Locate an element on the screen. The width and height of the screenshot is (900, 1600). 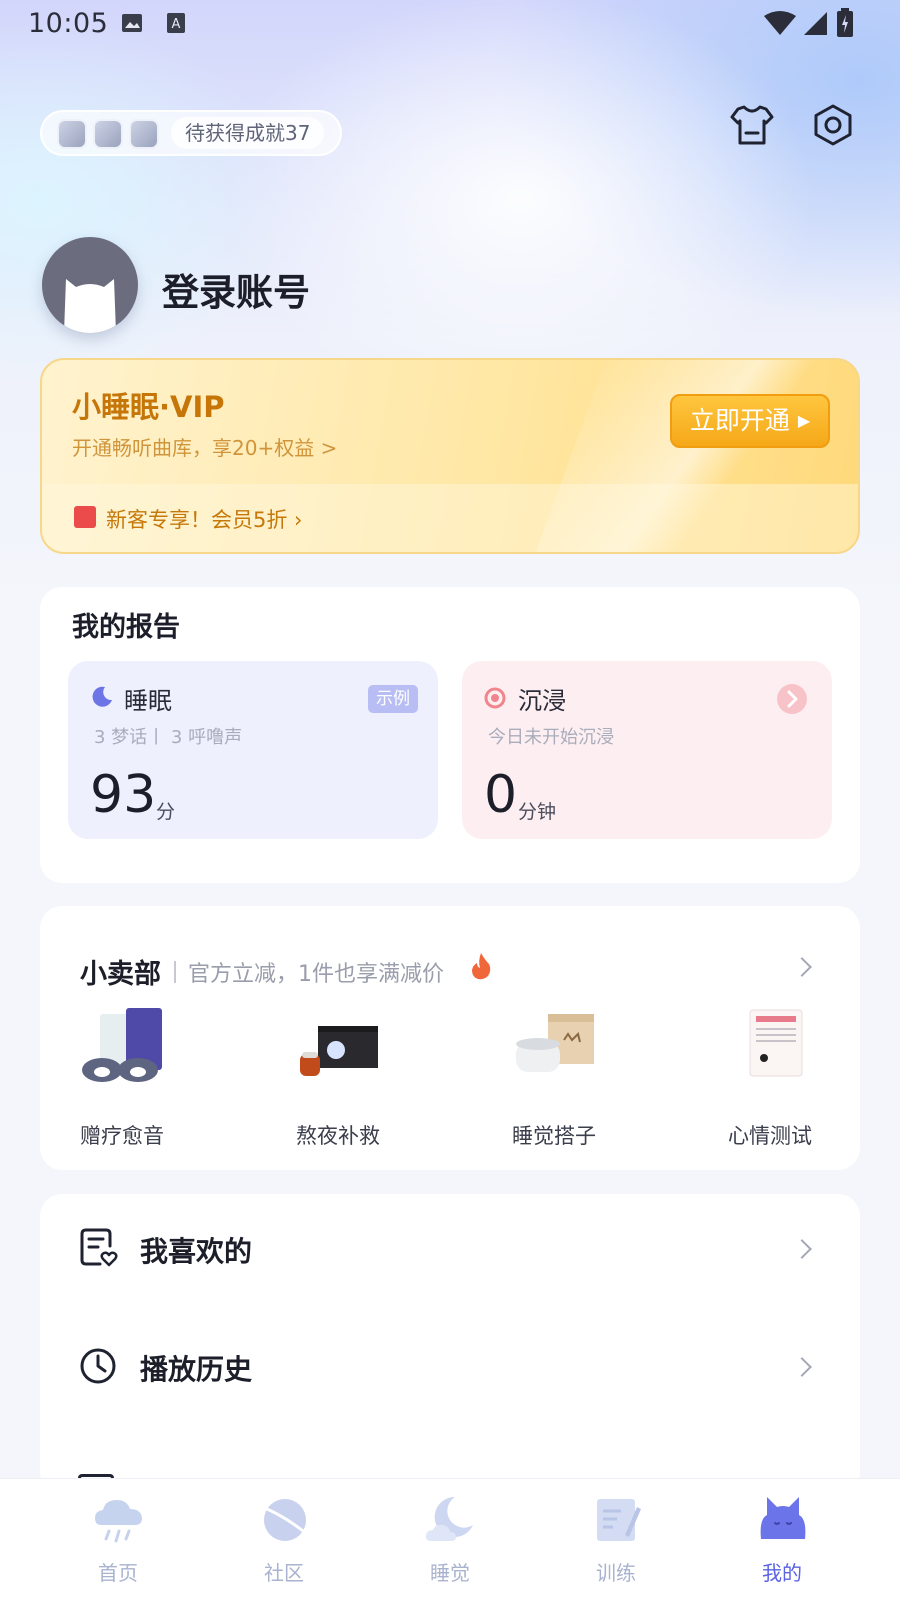
nav-label: 首页 is located at coordinates (118, 1573).